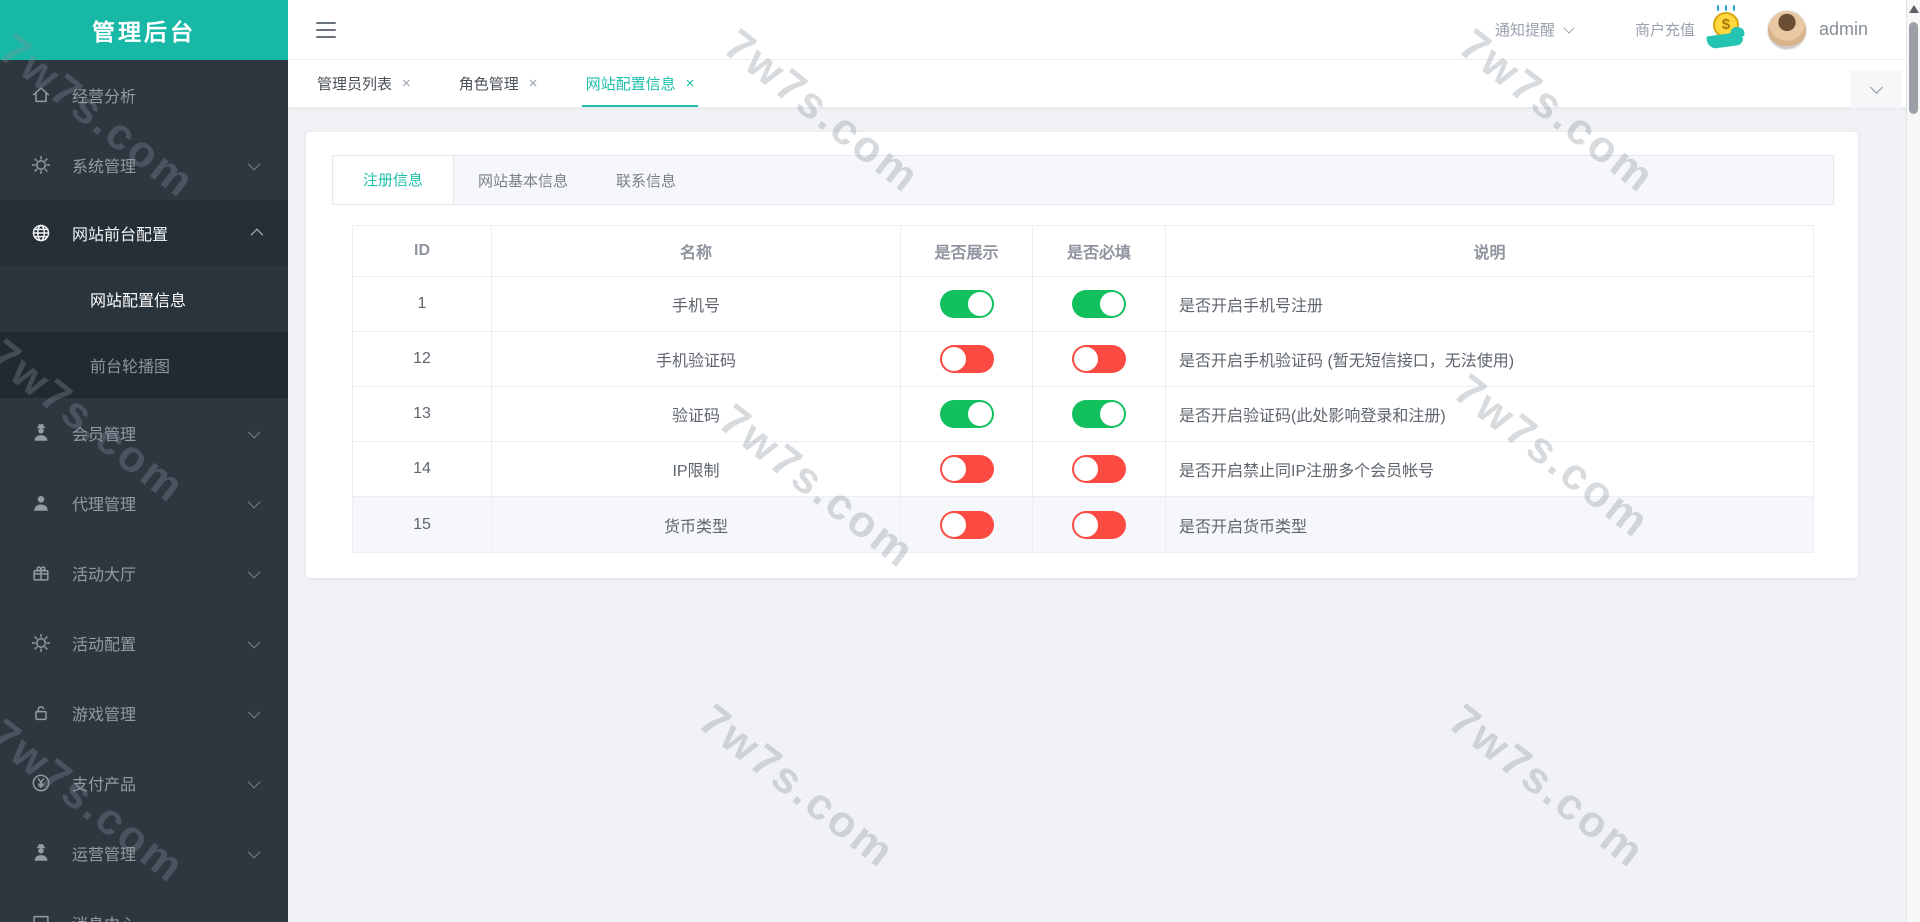  Describe the element at coordinates (144, 503) in the screenshot. I see `sidebar-item-7: 代理管理` at that location.